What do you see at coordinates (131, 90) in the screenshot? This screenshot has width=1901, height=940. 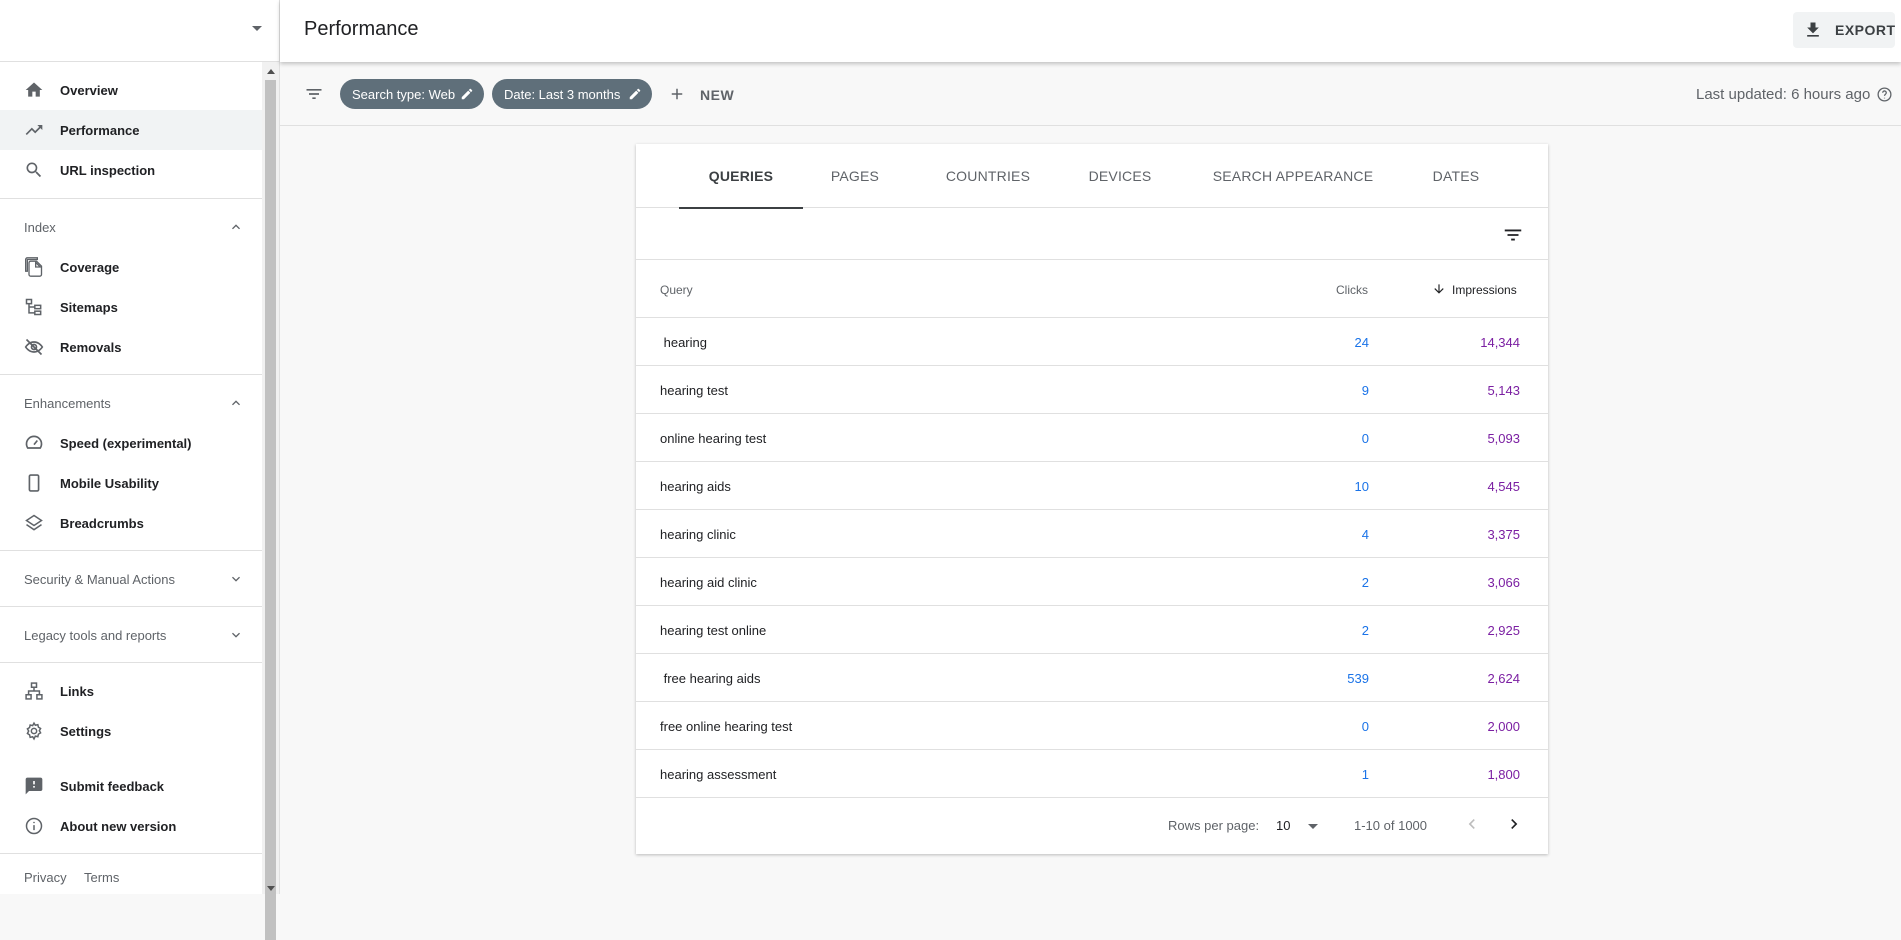 I see `sidebar-item-overview: Overview` at bounding box center [131, 90].